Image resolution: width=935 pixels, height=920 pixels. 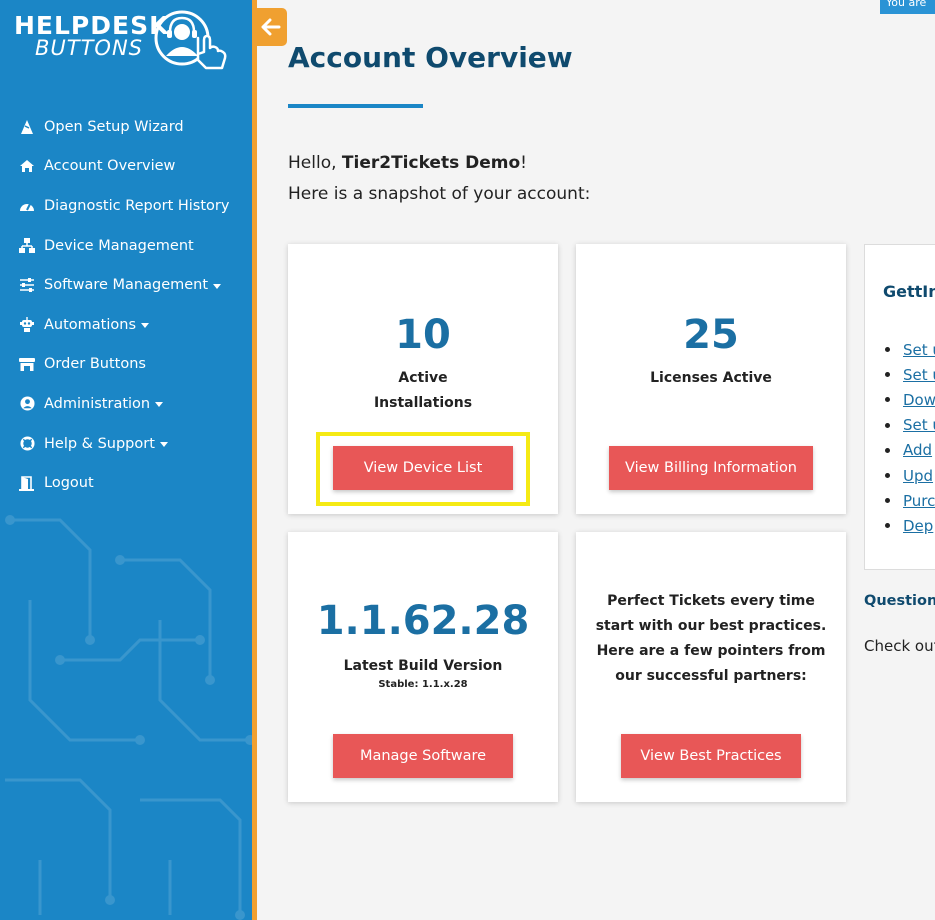 I want to click on sidebar-collapse-button, so click(x=271, y=27).